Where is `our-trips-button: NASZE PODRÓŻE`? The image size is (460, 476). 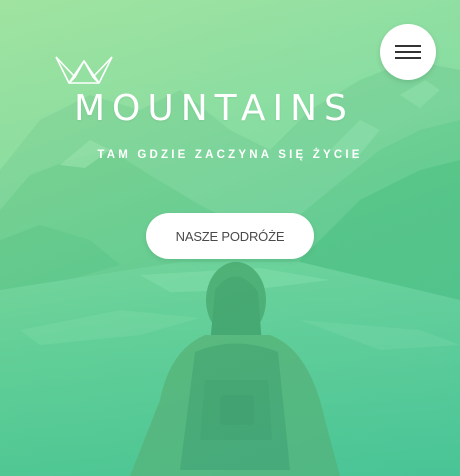 our-trips-button: NASZE PODRÓŻE is located at coordinates (230, 236).